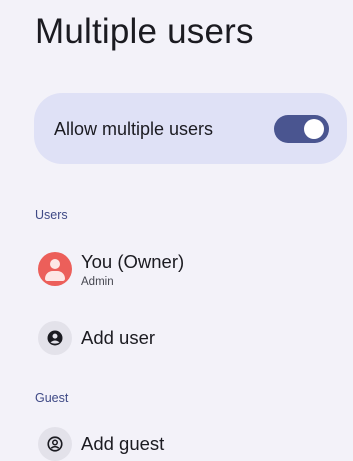 This screenshot has height=461, width=353. What do you see at coordinates (52, 398) in the screenshot?
I see `guest-section-header: Guest` at bounding box center [52, 398].